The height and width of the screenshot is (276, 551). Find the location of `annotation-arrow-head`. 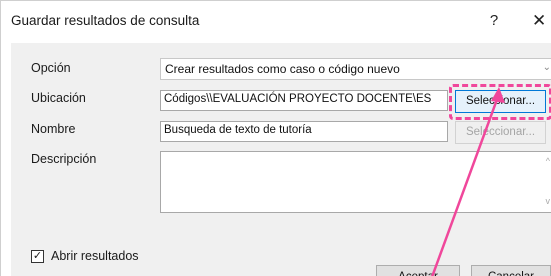

annotation-arrow-head is located at coordinates (498, 95).